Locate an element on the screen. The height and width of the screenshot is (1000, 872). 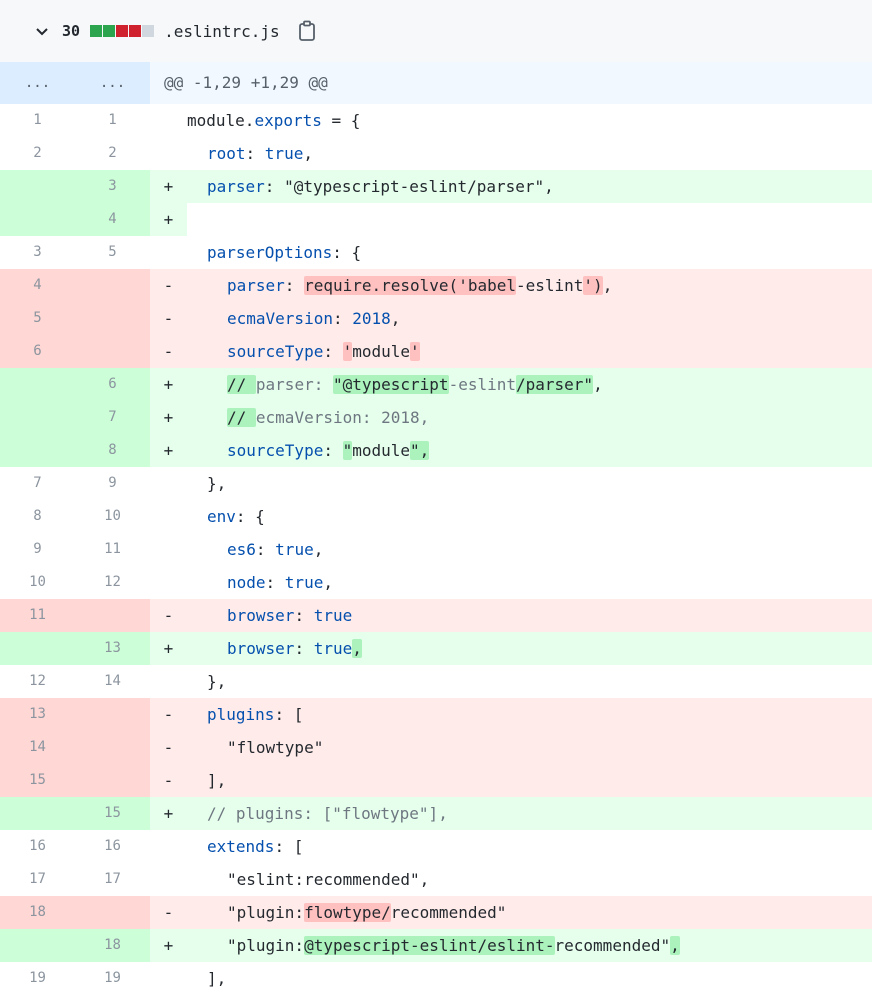
file-name: .eslintrc.js is located at coordinates (222, 31).